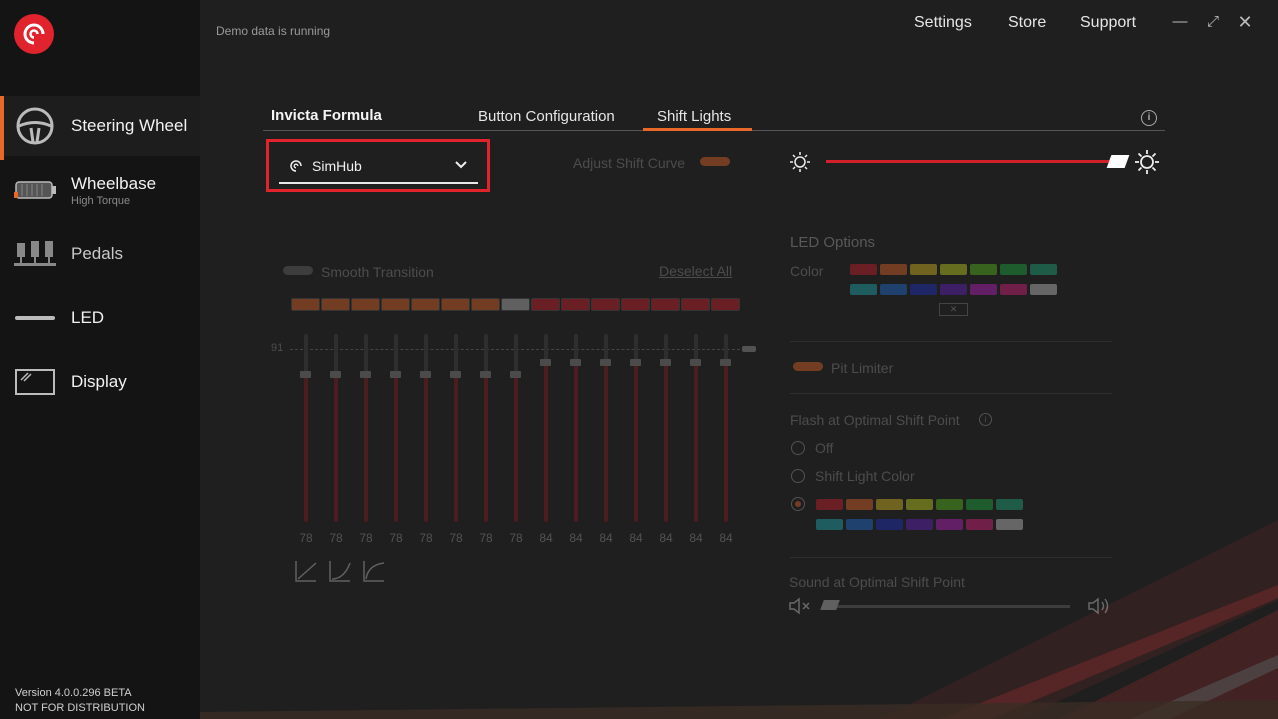 Image resolution: width=1278 pixels, height=719 pixels. What do you see at coordinates (798, 448) in the screenshot?
I see `flash-off-radio` at bounding box center [798, 448].